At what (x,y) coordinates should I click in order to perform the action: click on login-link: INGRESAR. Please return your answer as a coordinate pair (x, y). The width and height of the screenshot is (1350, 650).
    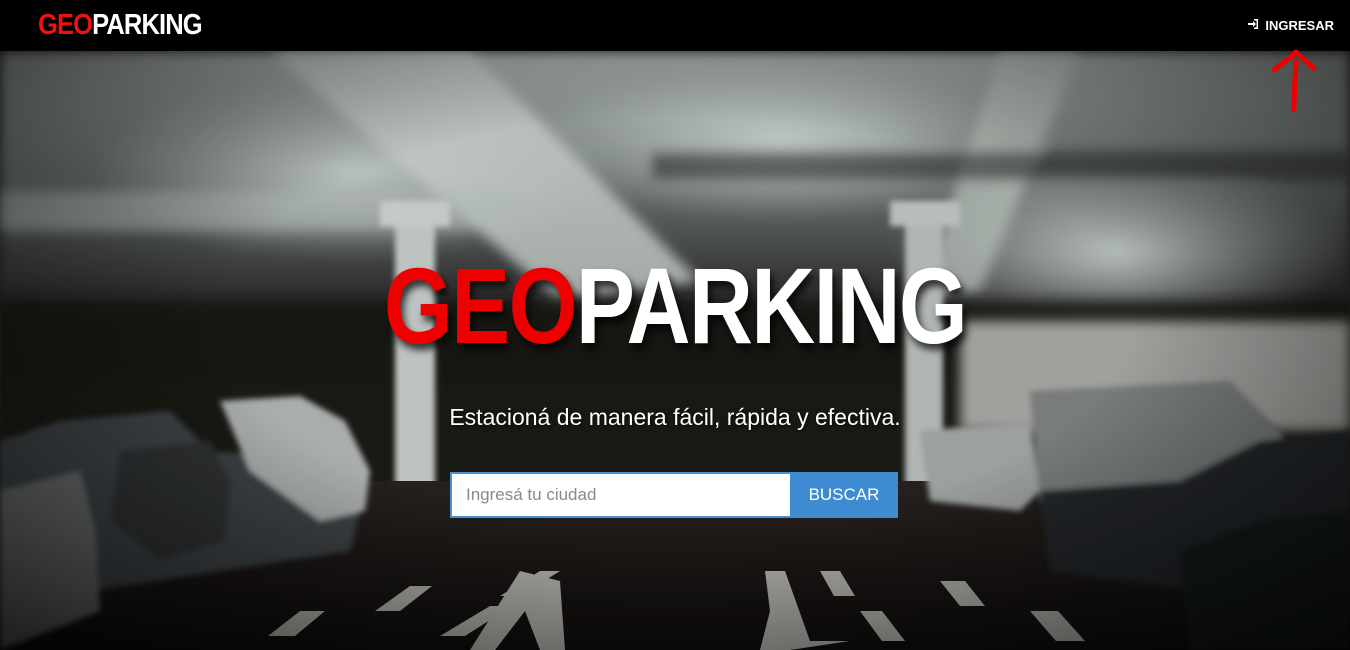
    Looking at the image, I should click on (1290, 25).